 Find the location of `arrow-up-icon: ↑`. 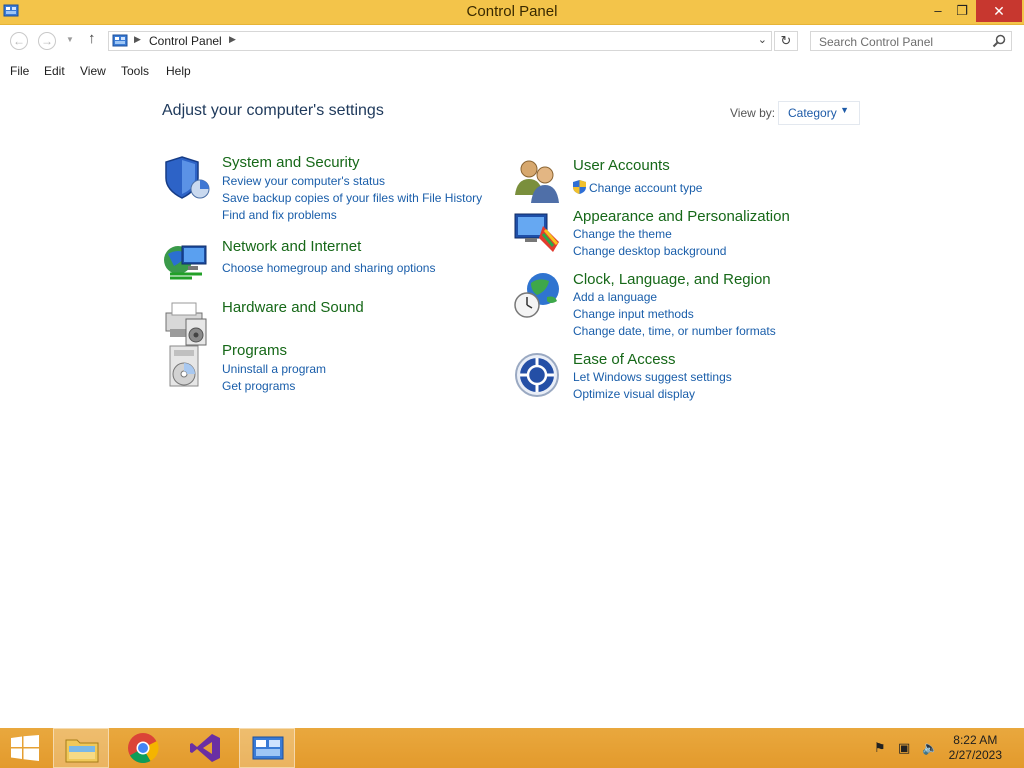

arrow-up-icon: ↑ is located at coordinates (92, 38).